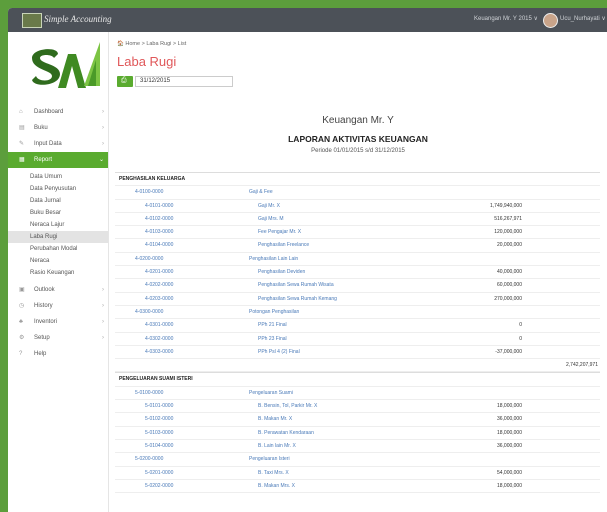 This screenshot has height=512, width=607. I want to click on account-code: 4-0302-0000, so click(159, 339).